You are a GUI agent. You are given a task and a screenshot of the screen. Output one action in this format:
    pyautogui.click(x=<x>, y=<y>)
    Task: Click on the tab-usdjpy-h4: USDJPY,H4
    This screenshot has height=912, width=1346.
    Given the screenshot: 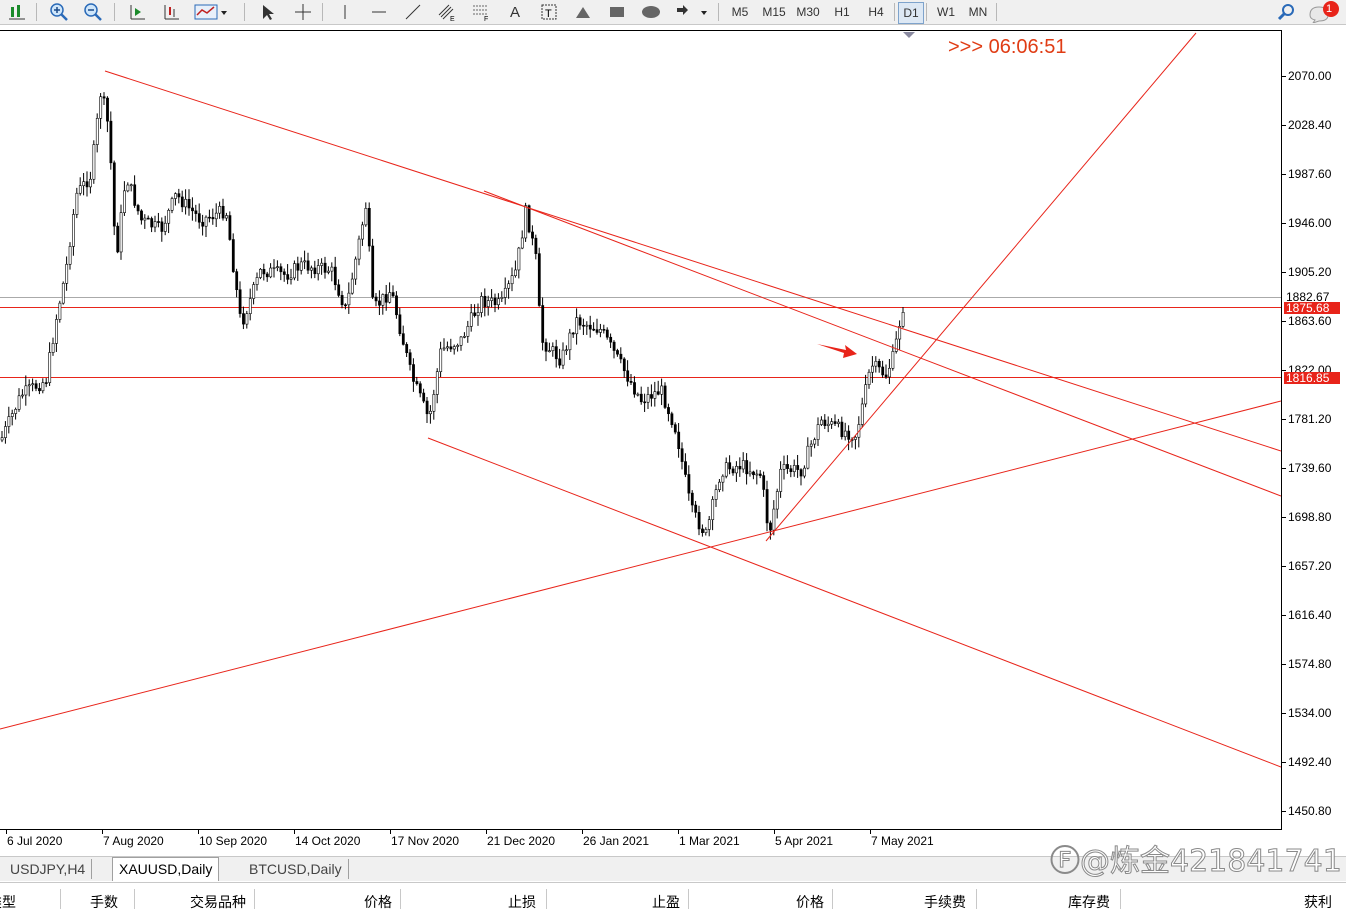 What is the action you would take?
    pyautogui.click(x=48, y=869)
    